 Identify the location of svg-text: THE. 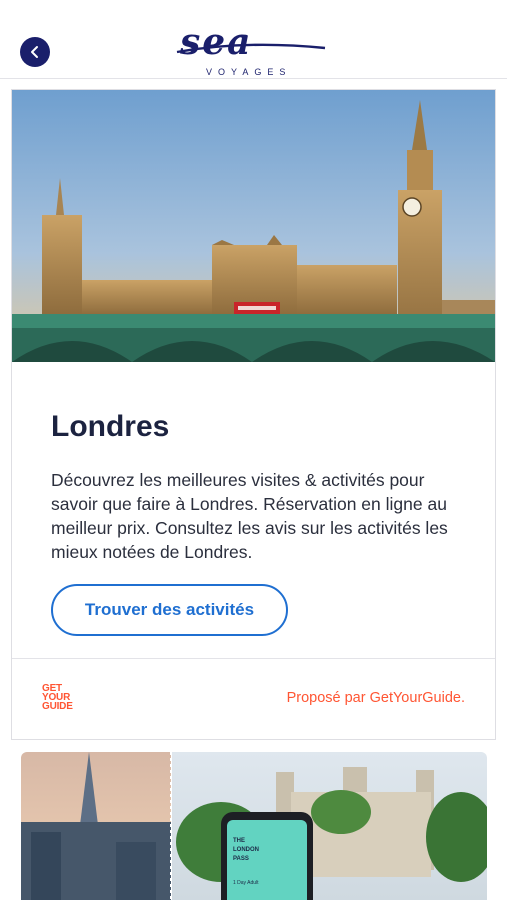
(239, 841).